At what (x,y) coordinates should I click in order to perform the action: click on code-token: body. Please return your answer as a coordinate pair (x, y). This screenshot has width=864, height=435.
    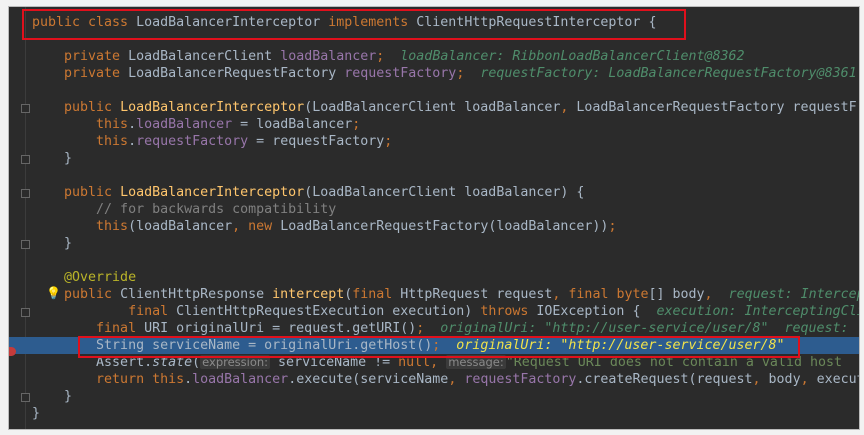
    Looking at the image, I should click on (784, 379).